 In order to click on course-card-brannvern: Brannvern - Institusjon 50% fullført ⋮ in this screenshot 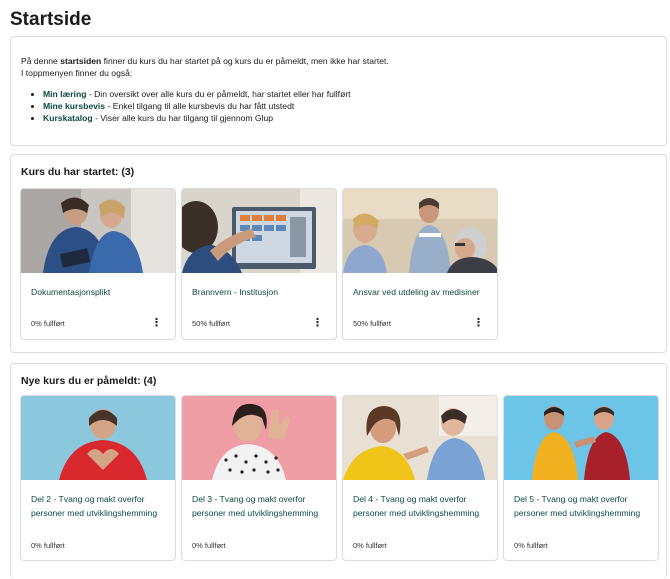, I will do `click(259, 264)`.